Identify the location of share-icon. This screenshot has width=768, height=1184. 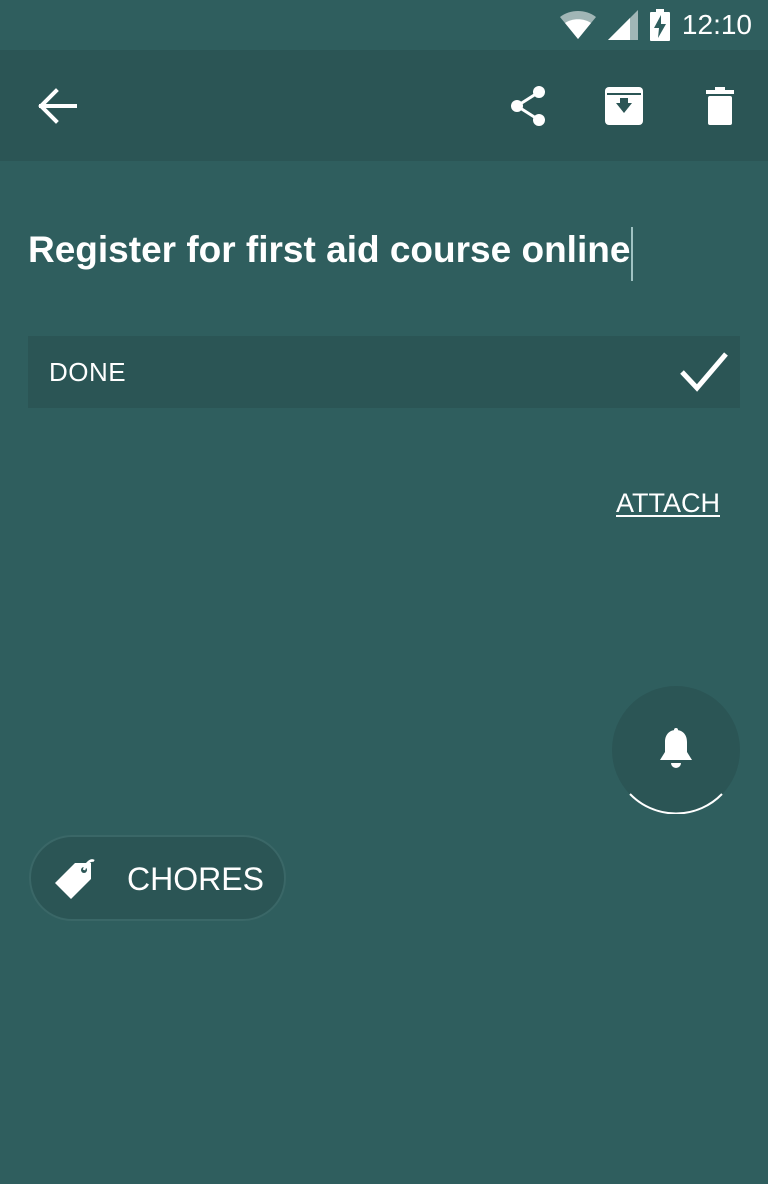
(528, 105).